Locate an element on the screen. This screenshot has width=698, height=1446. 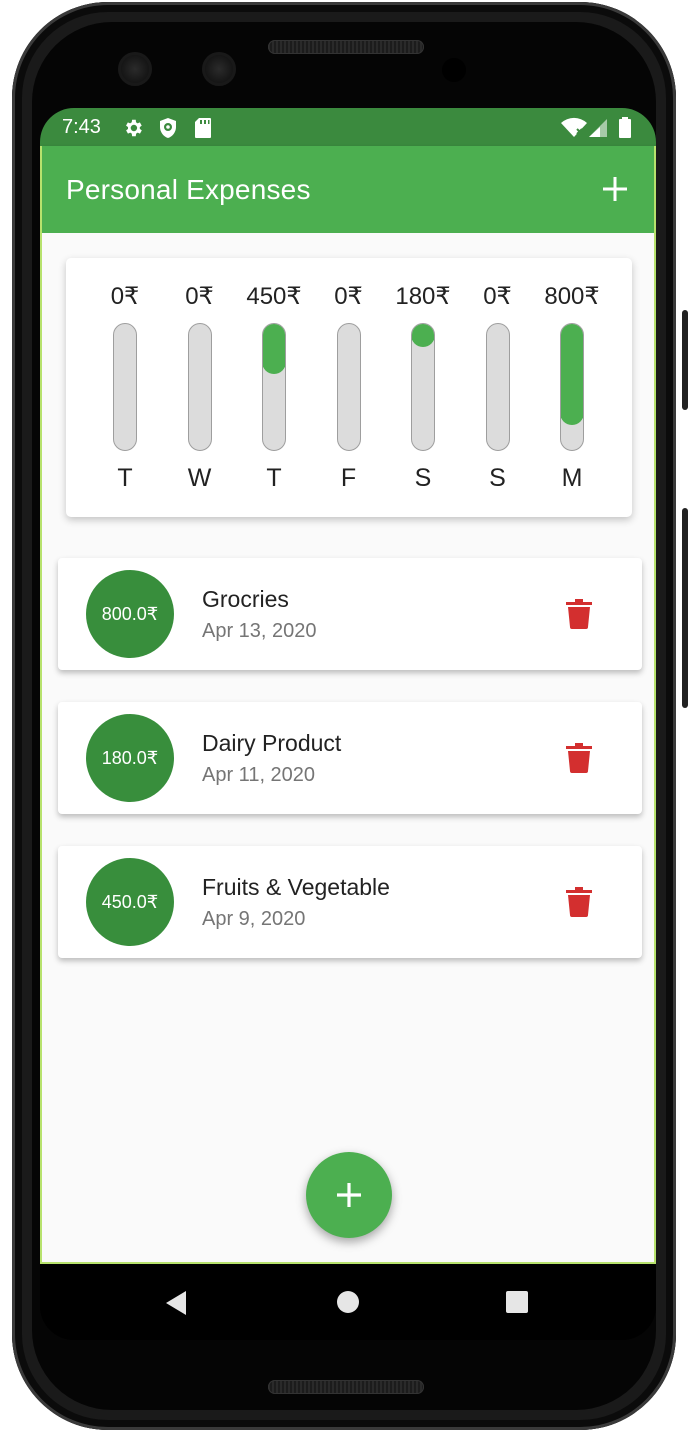
navigation-bar is located at coordinates (348, 1302).